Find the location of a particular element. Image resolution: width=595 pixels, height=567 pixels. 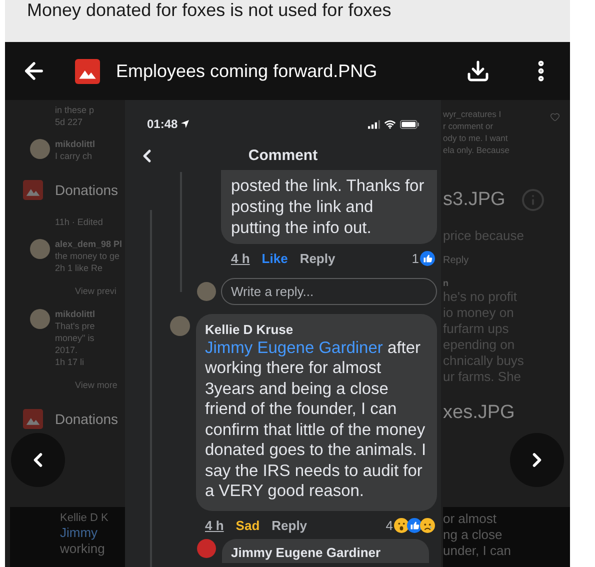

comment-author: Kellie D Kruse is located at coordinates (316, 329).